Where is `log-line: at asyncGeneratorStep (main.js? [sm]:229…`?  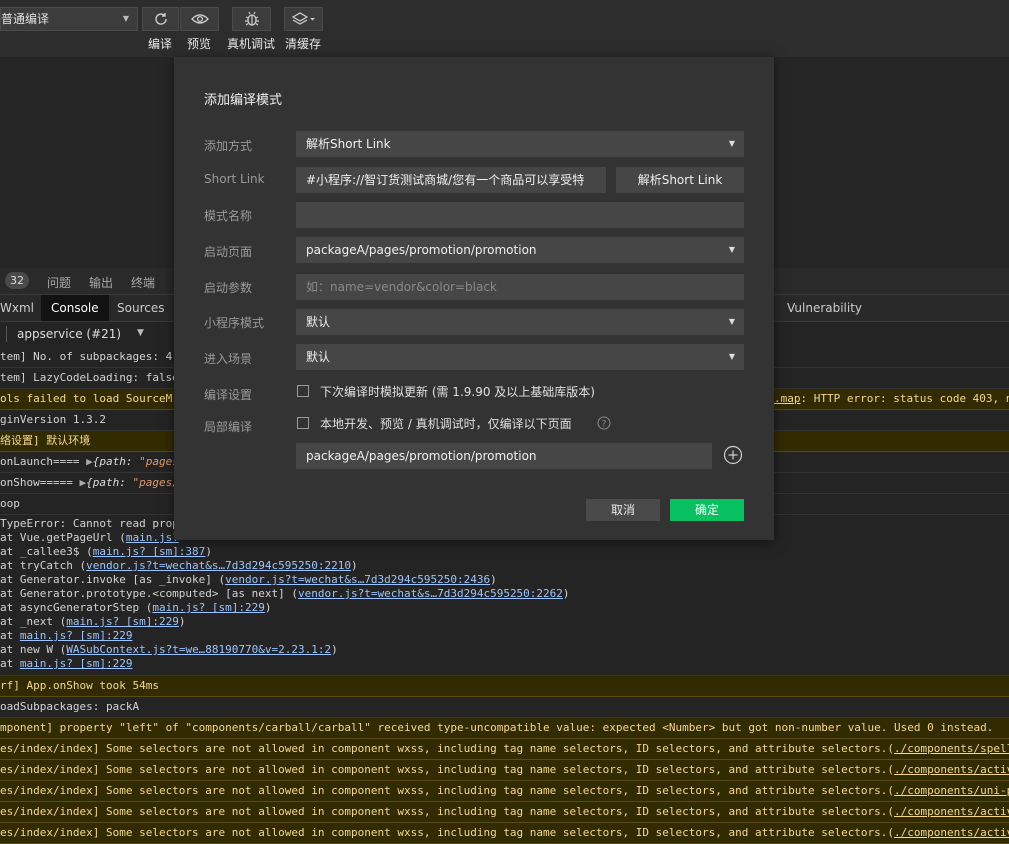 log-line: at asyncGeneratorStep (main.js? [sm]:229… is located at coordinates (136, 607).